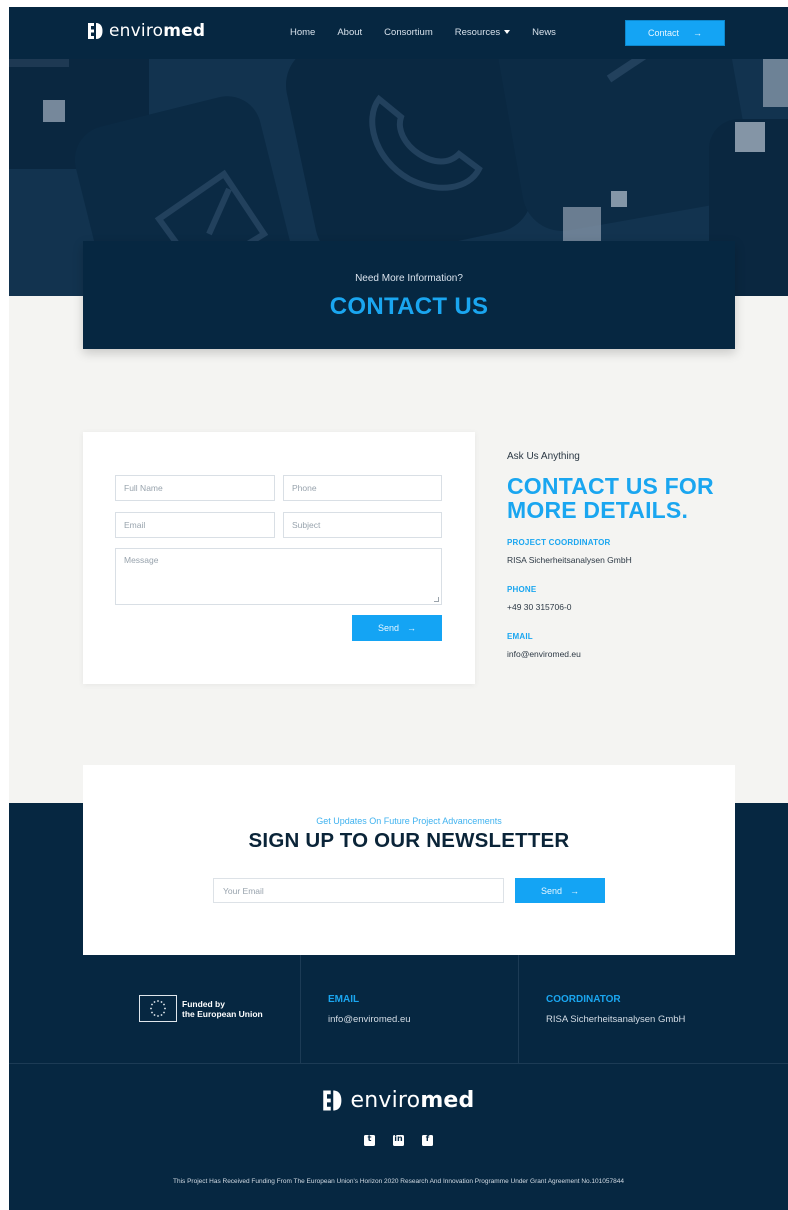 This screenshot has height=1210, width=788. What do you see at coordinates (136, 31) in the screenshot?
I see `logo-text-prefix: enviro` at bounding box center [136, 31].